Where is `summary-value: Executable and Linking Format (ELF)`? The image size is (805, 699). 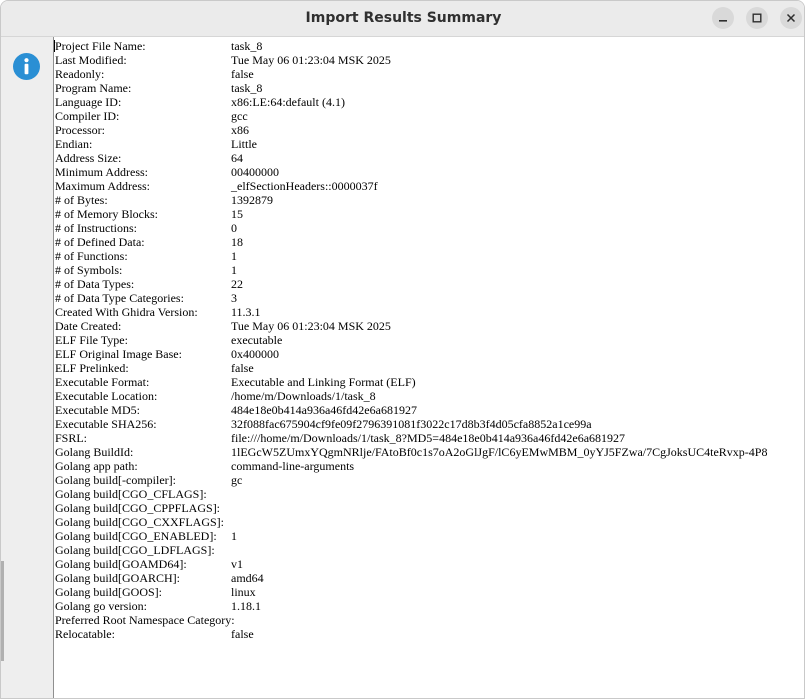
summary-value: Executable and Linking Format (ELF) is located at coordinates (323, 382).